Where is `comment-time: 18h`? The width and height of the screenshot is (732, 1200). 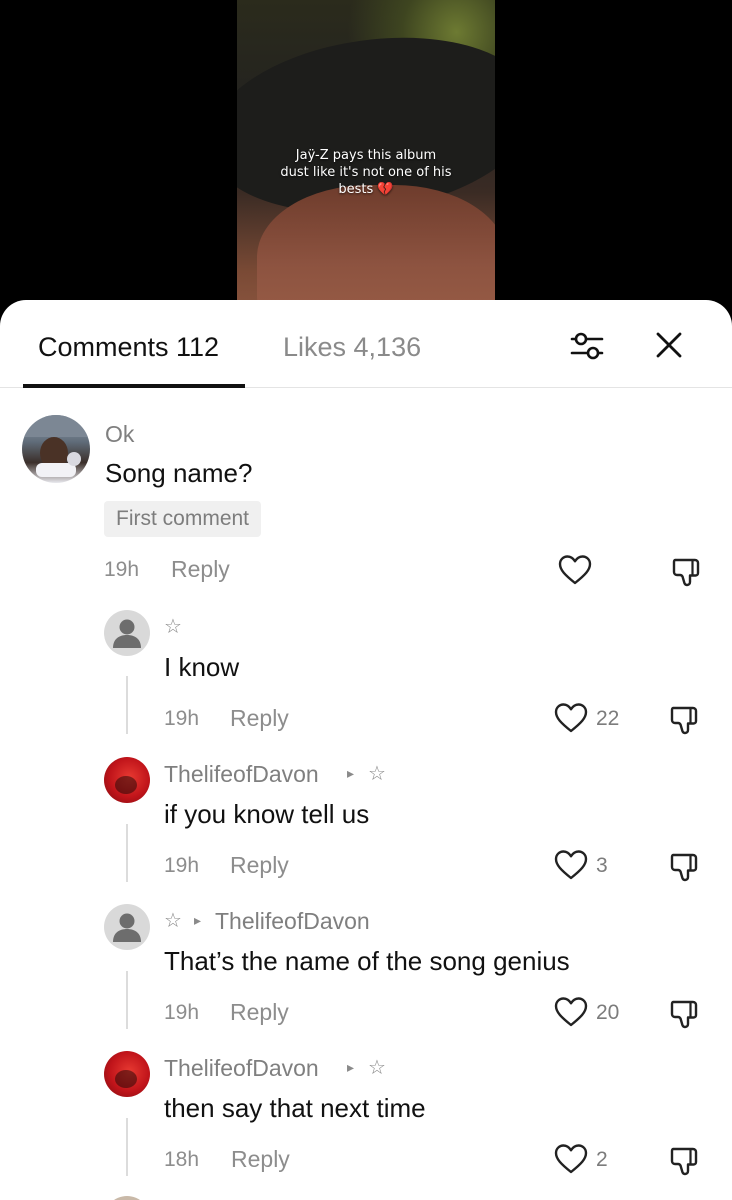
comment-time: 18h is located at coordinates (182, 1159).